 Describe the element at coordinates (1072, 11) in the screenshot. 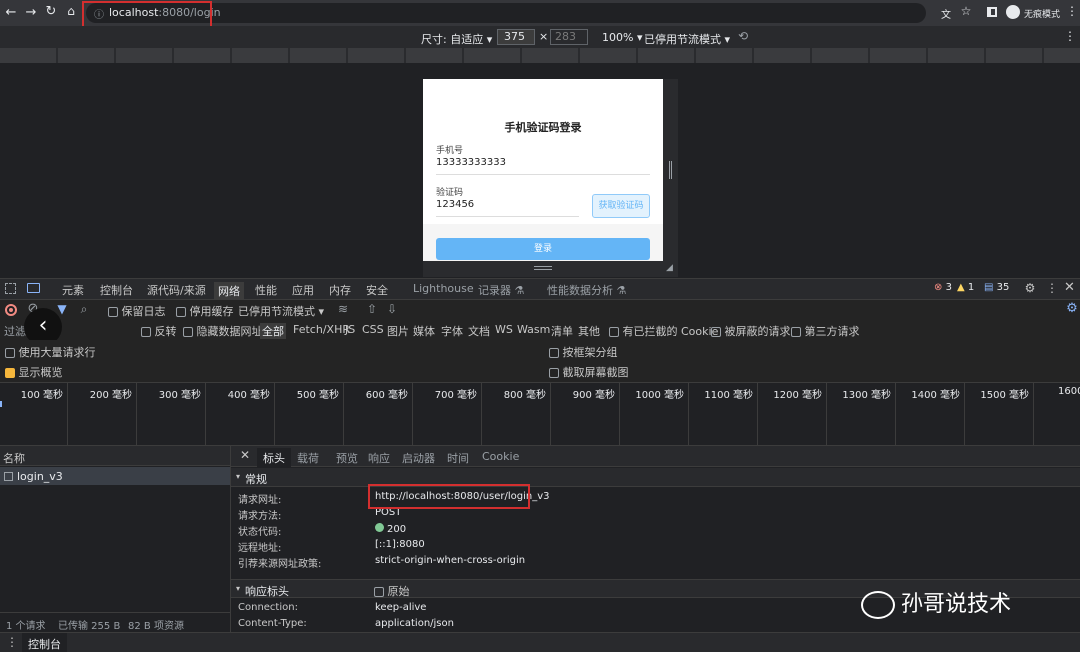

I see `menu-dots-icon: ⋮` at that location.